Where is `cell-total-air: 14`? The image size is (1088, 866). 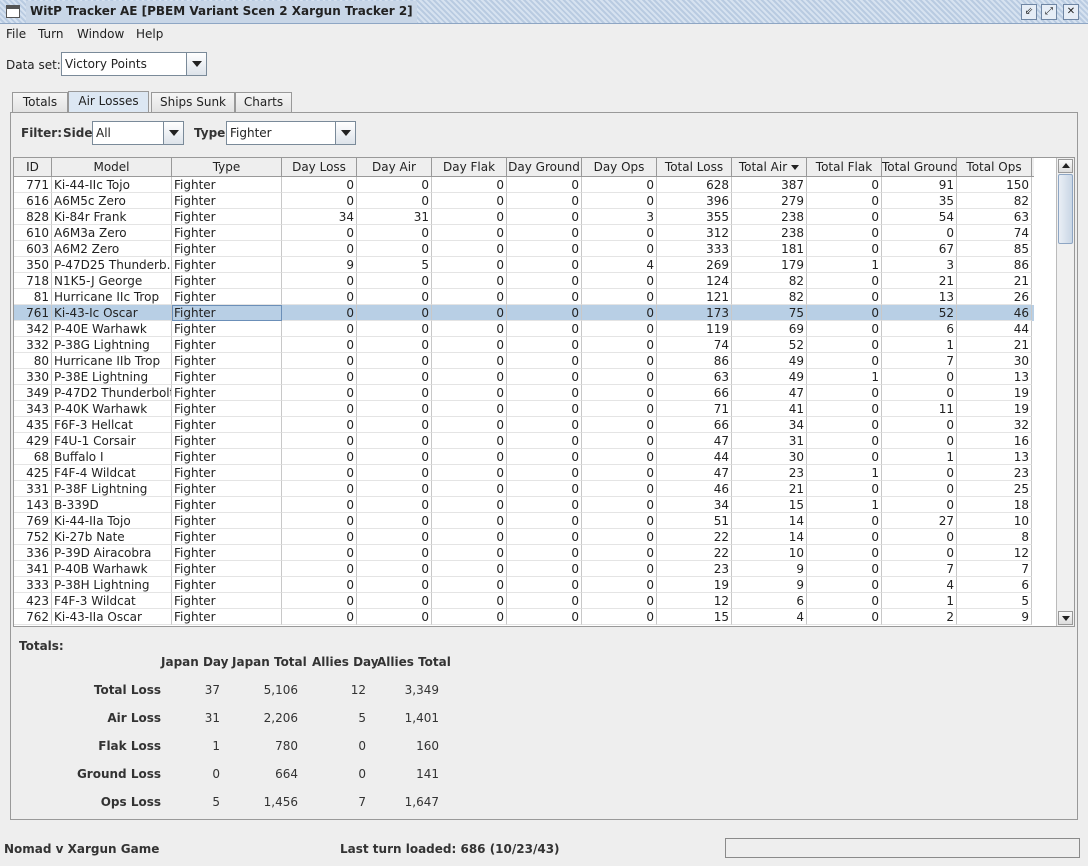
cell-total-air: 14 is located at coordinates (769, 521).